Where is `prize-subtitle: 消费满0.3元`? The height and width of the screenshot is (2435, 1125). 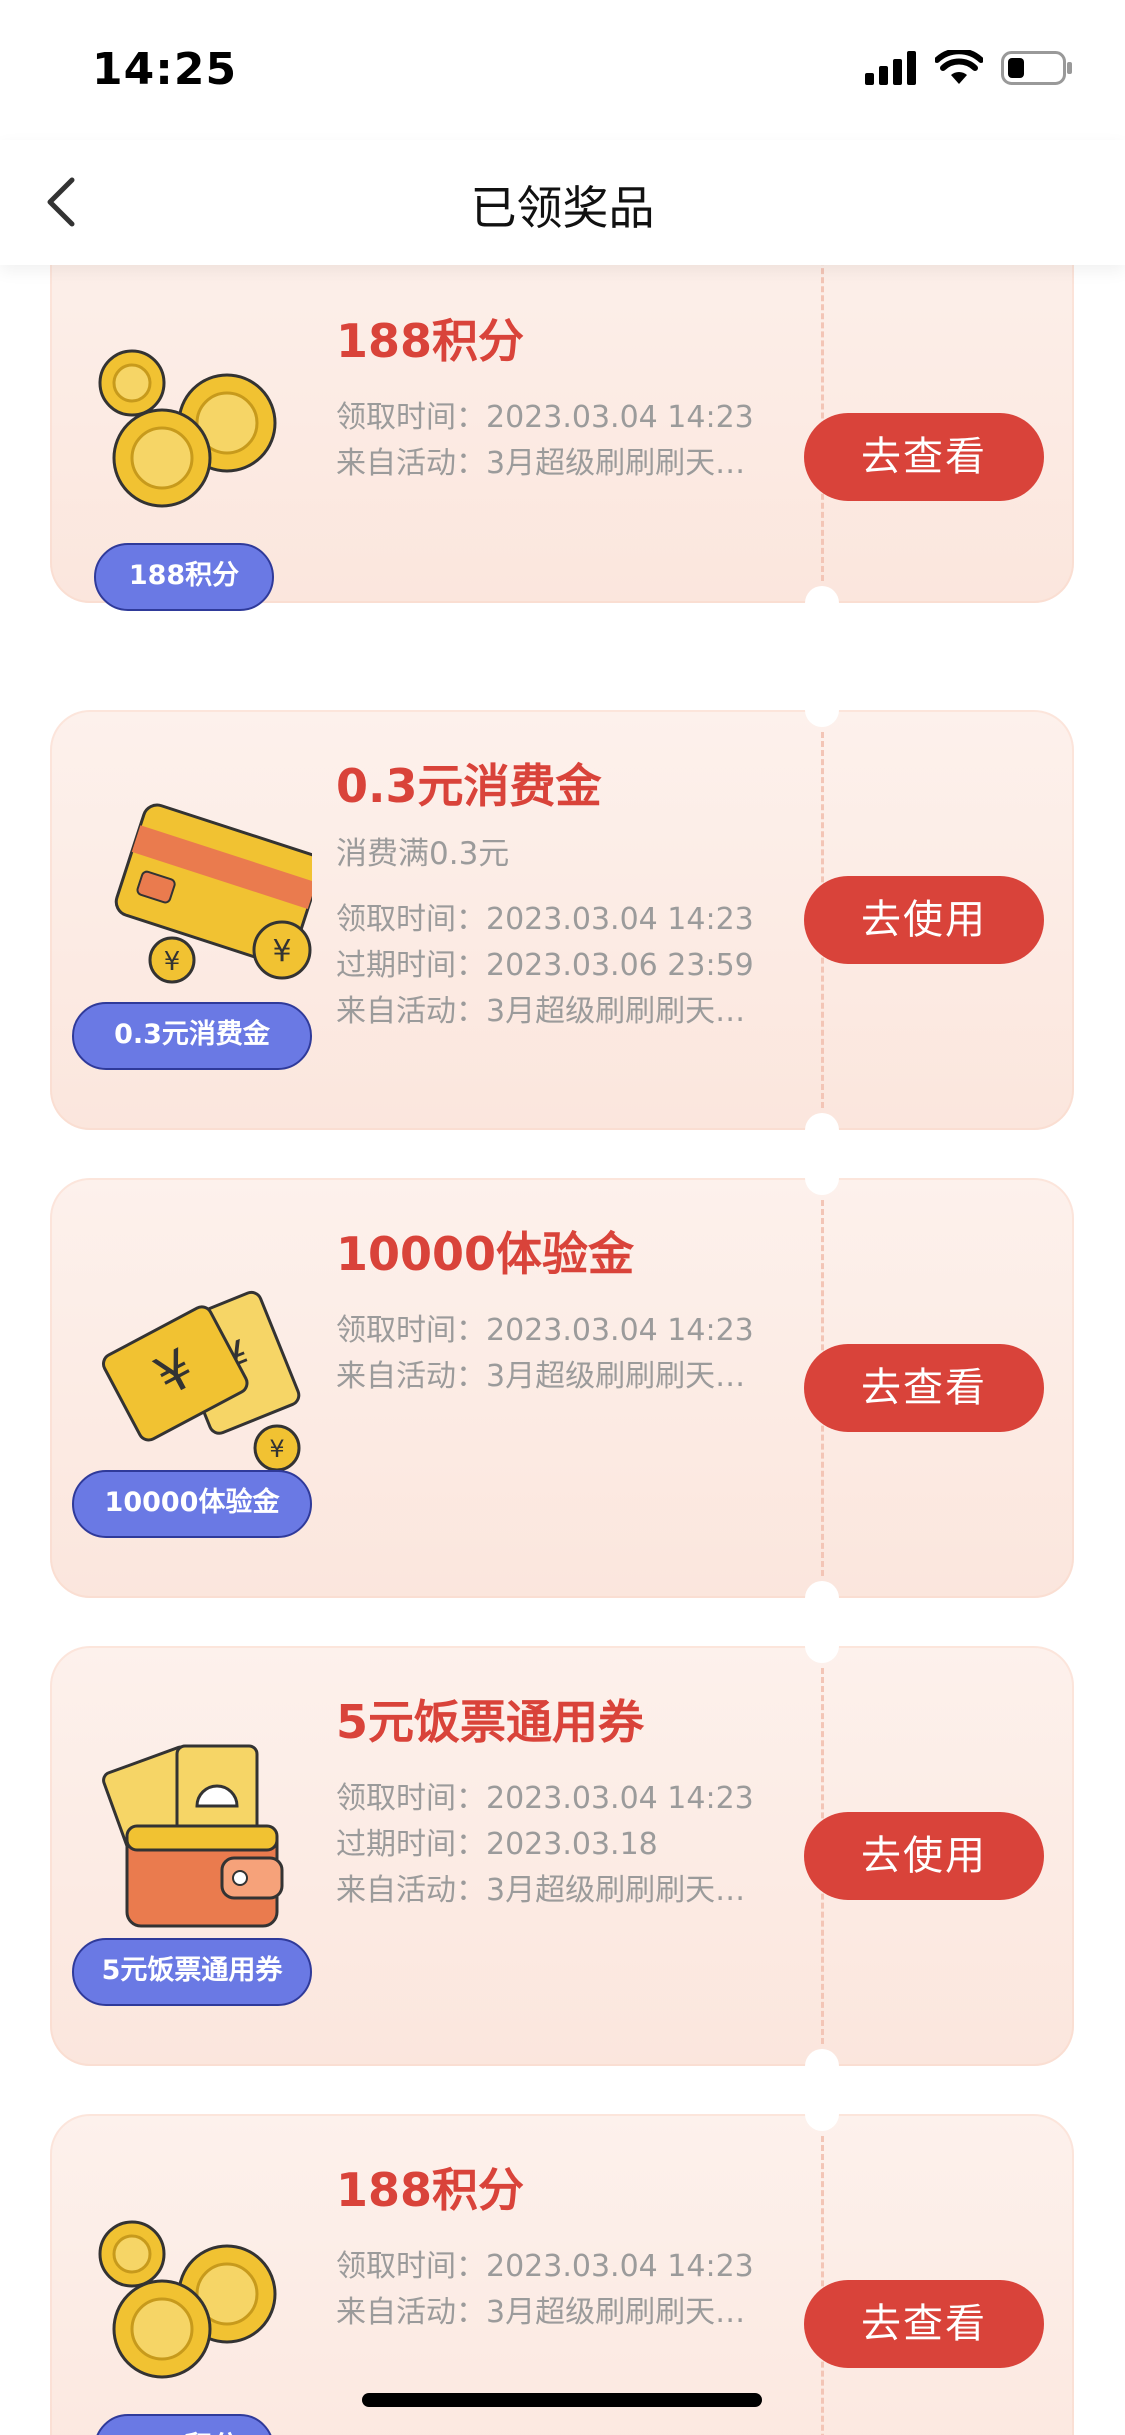
prize-subtitle: 消费满0.3元 is located at coordinates (423, 854).